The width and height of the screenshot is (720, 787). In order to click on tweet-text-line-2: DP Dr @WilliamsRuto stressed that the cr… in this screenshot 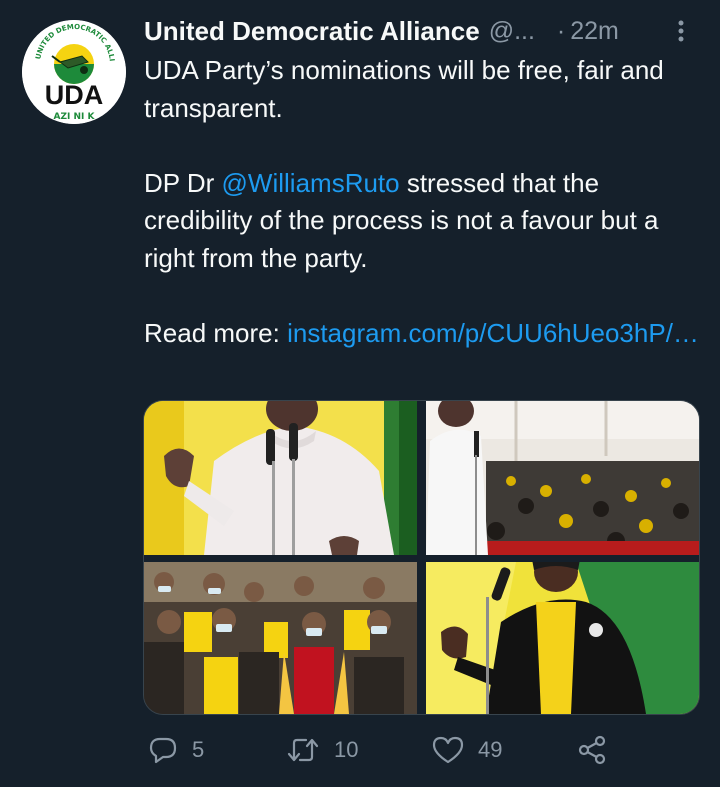, I will do `click(424, 221)`.